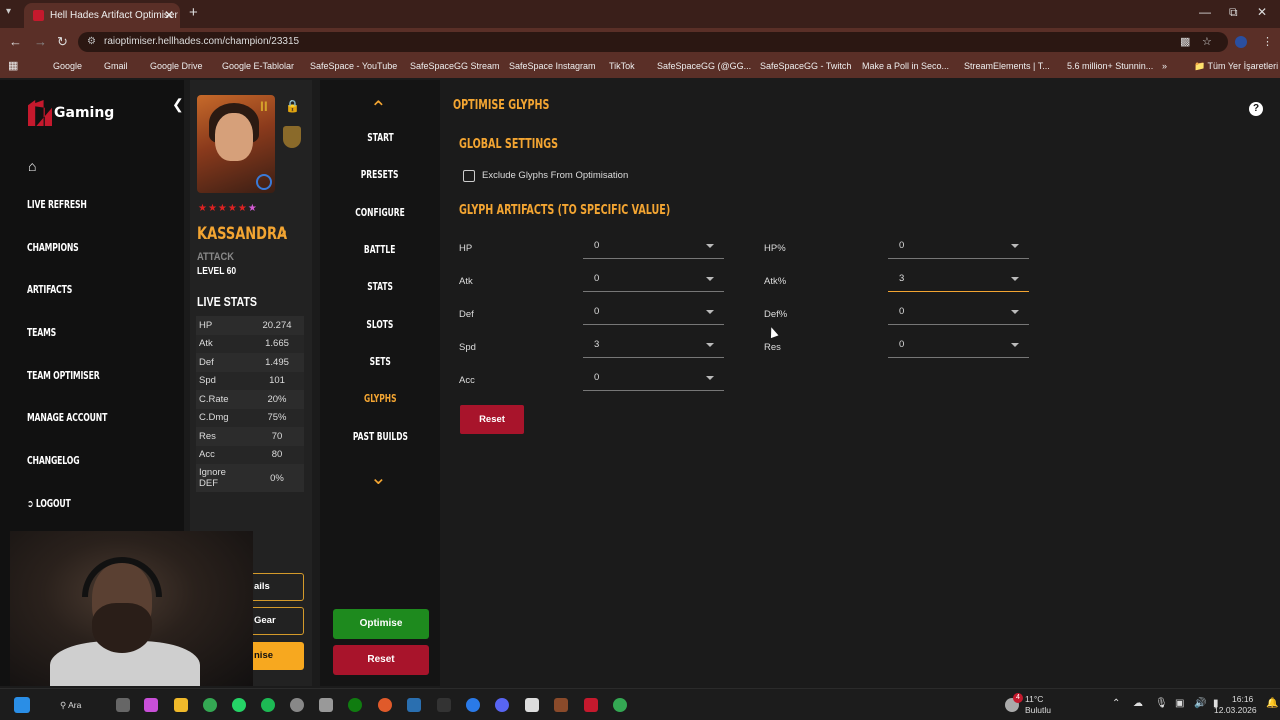 Image resolution: width=1280 pixels, height=720 pixels. Describe the element at coordinates (53, 248) in the screenshot. I see `sidebar-item-champions: Champions` at that location.